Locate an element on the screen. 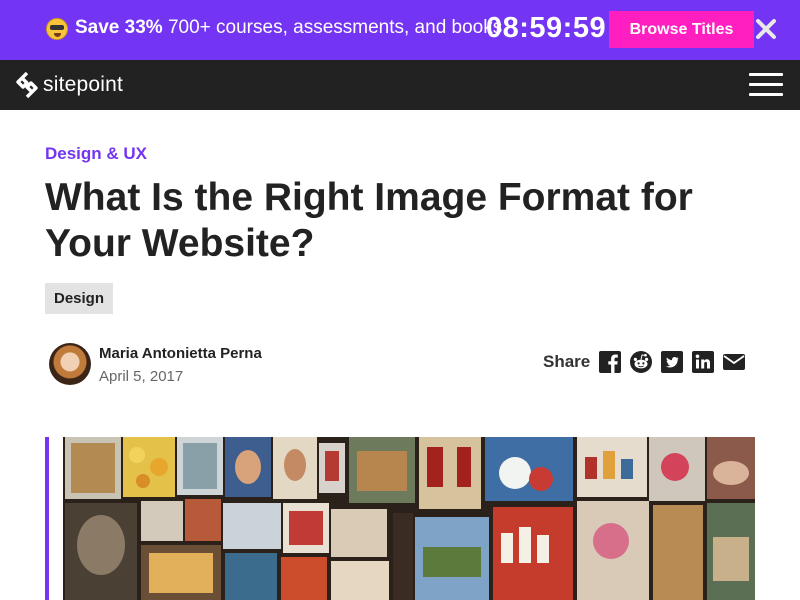 This screenshot has width=800, height=600. category-link: Design & UX is located at coordinates (96, 154).